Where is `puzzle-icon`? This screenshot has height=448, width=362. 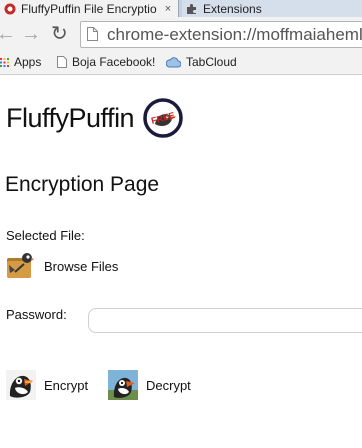 puzzle-icon is located at coordinates (191, 8).